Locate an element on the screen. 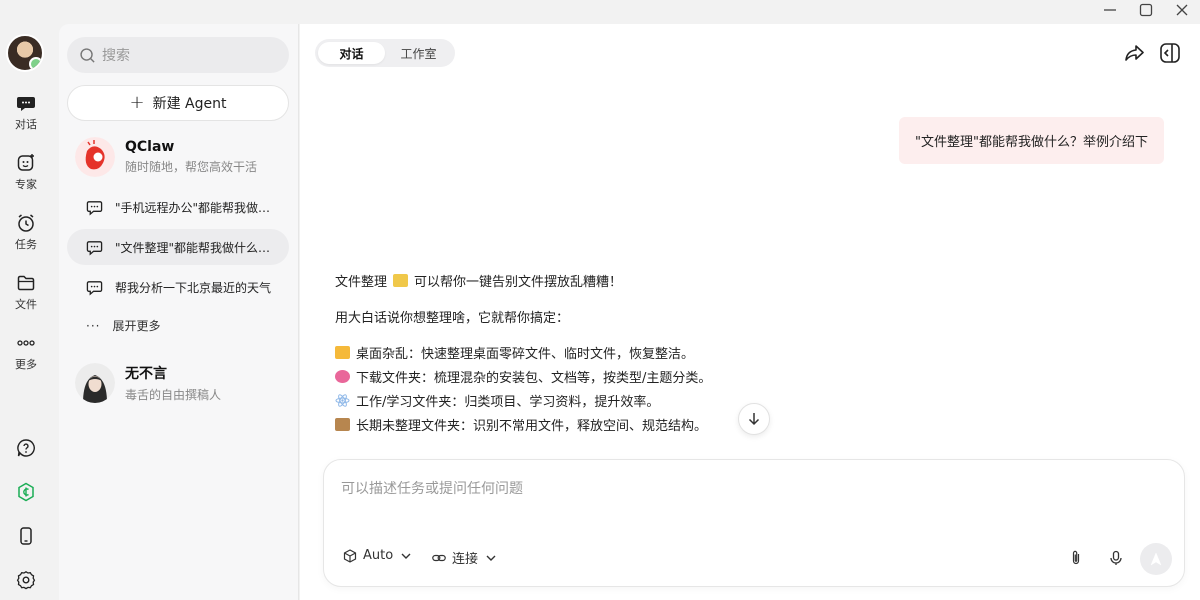 This screenshot has width=1200, height=600. credits-button is located at coordinates (26, 492).